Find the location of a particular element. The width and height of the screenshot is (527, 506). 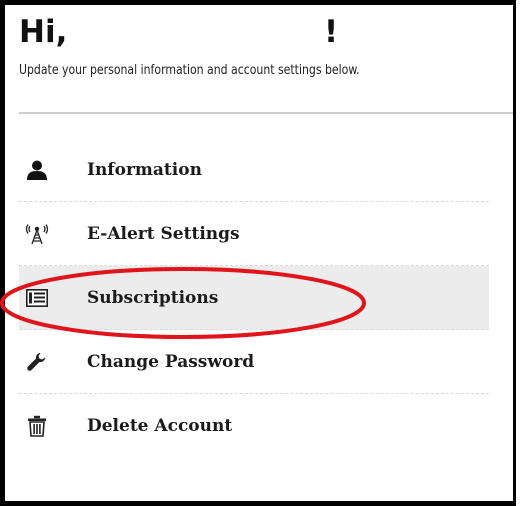

annotation-ellipse is located at coordinates (183, 303).